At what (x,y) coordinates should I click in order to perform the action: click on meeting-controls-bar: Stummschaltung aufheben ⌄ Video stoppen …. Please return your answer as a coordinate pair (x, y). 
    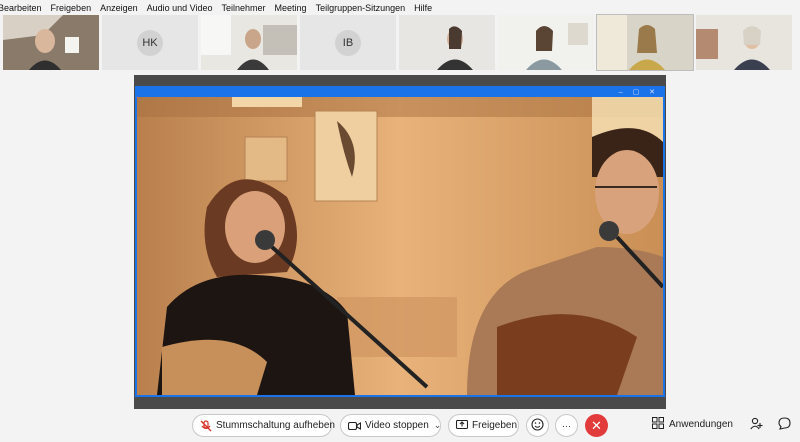
    Looking at the image, I should click on (400, 425).